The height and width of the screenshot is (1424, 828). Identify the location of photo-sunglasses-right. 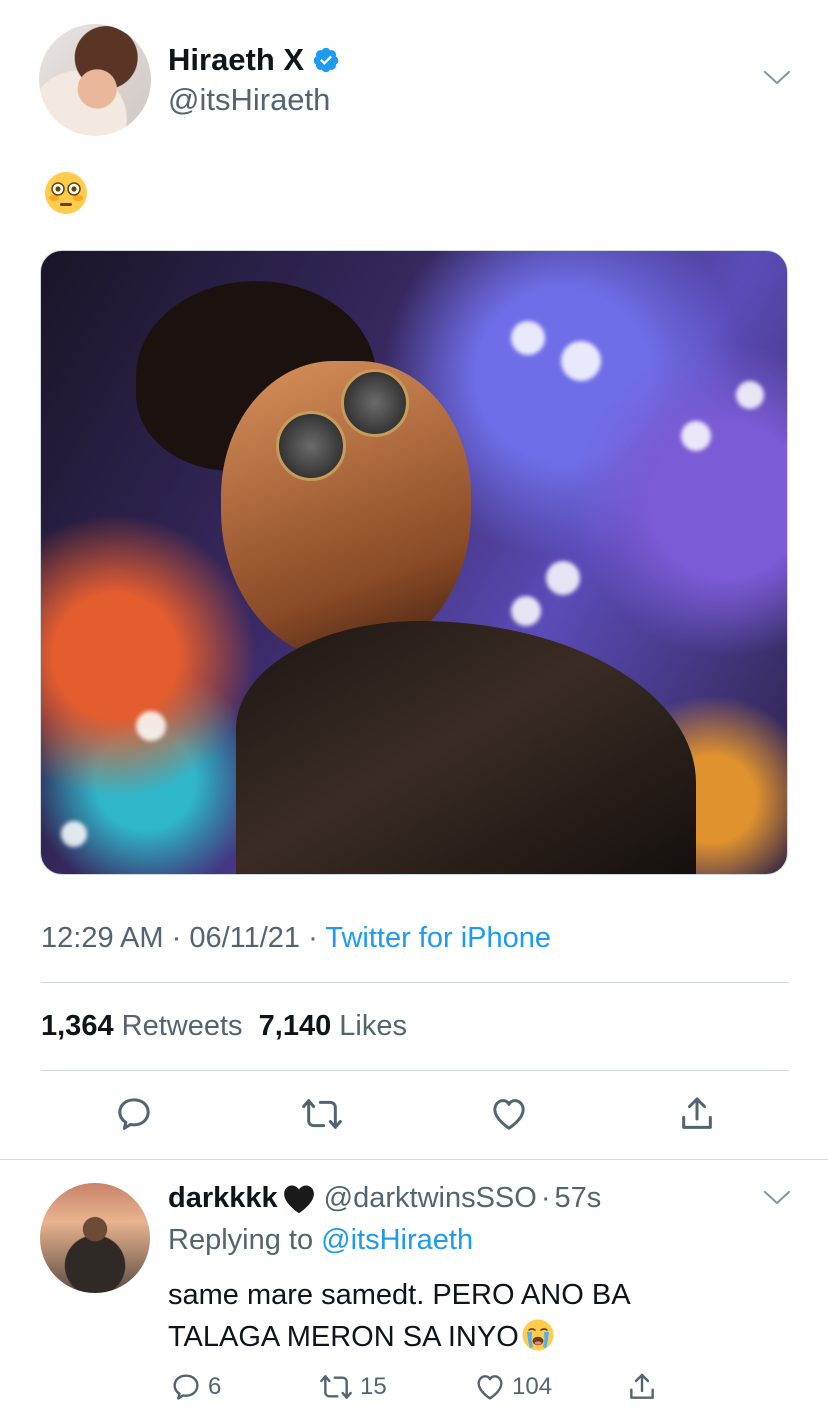
(375, 403).